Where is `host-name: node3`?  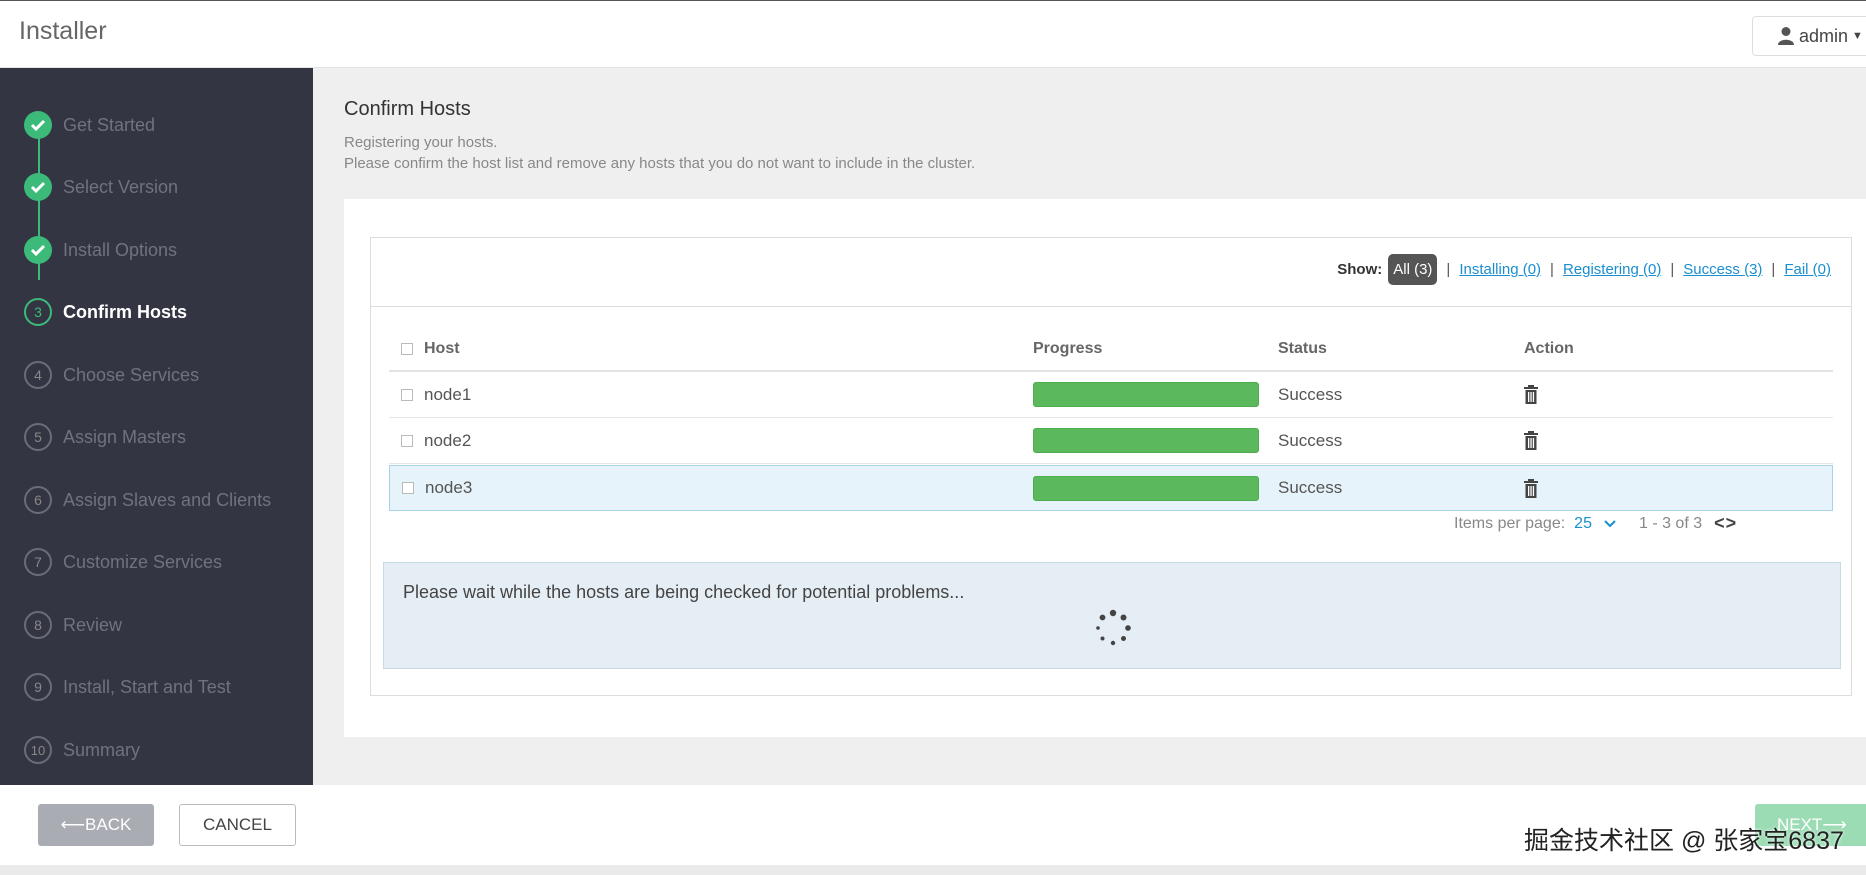 host-name: node3 is located at coordinates (449, 487).